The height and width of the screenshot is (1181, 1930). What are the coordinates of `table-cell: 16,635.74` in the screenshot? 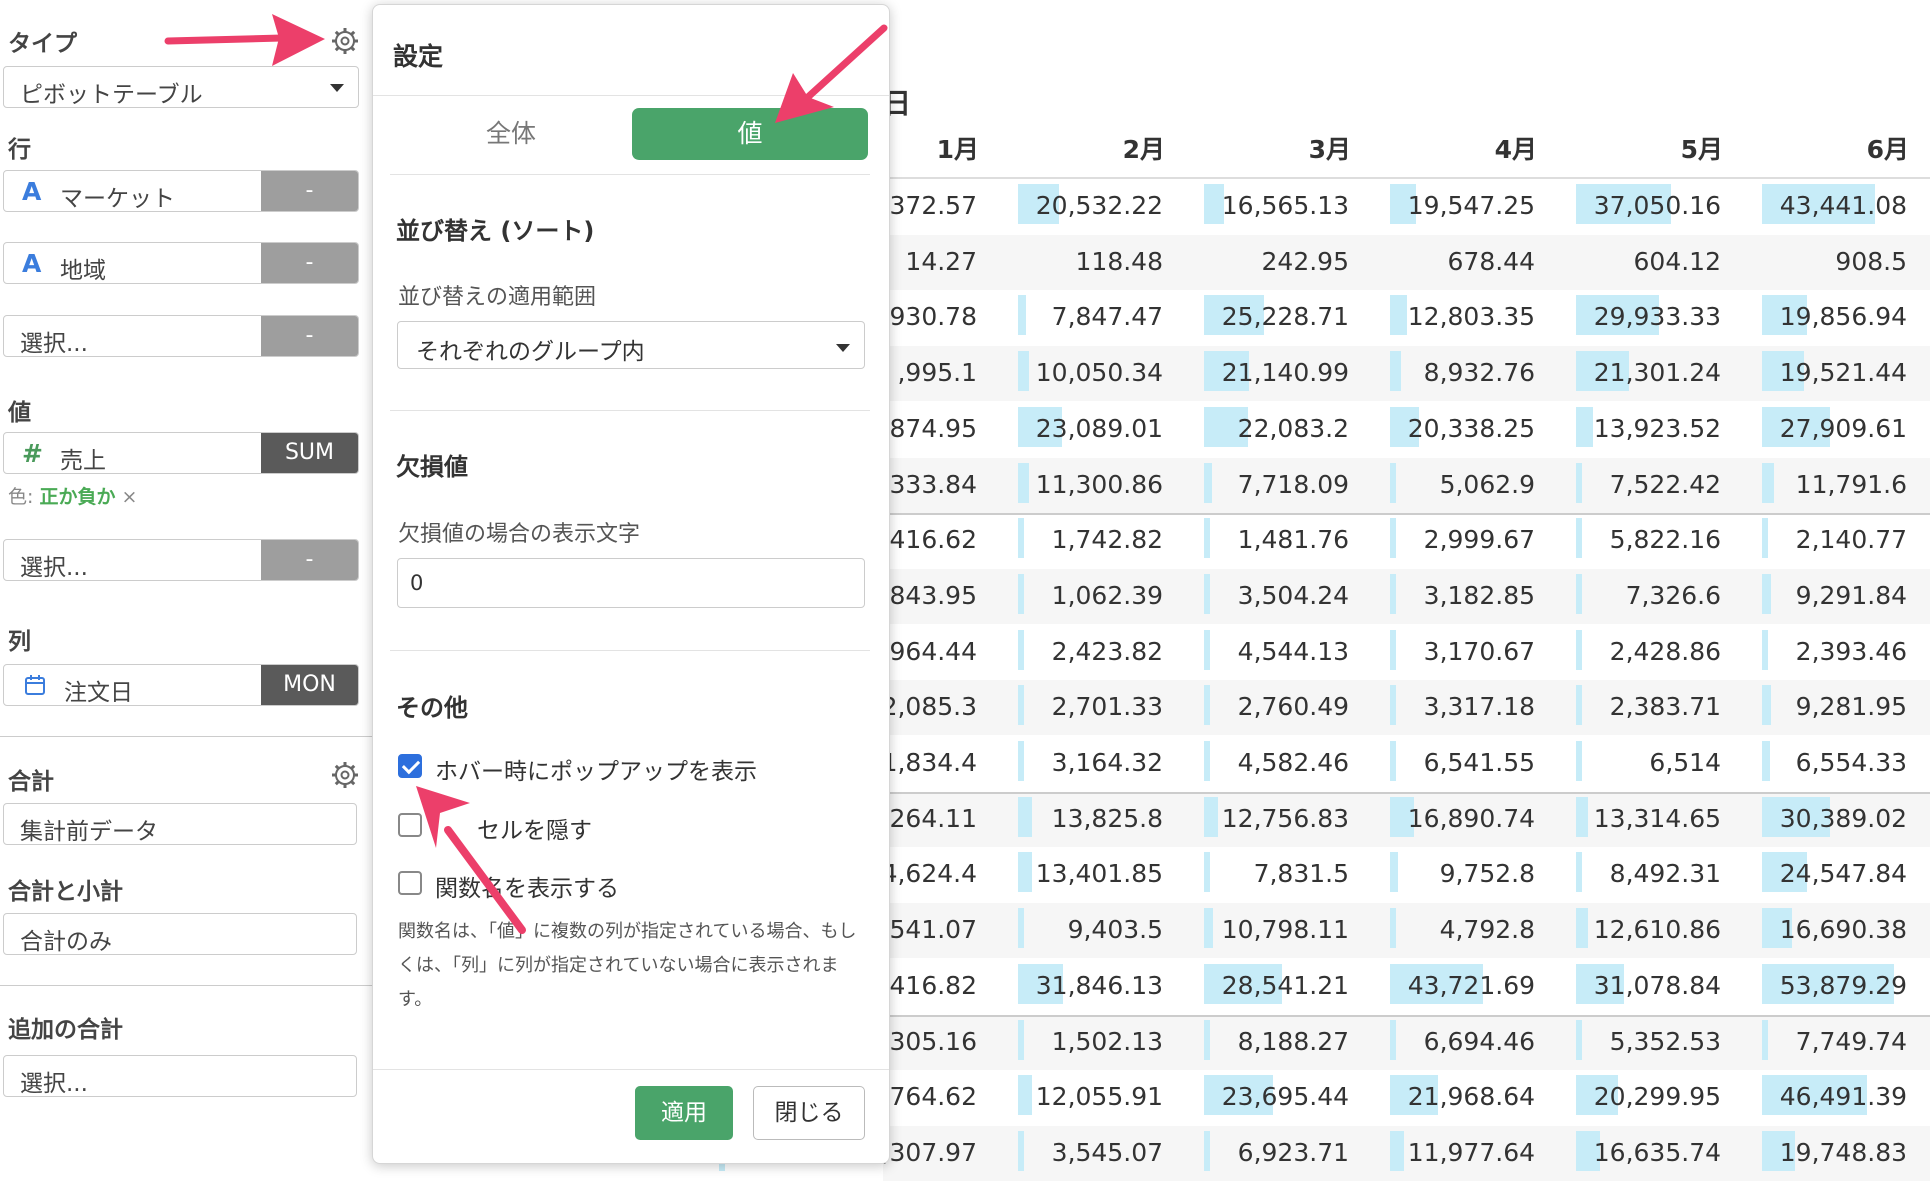 It's located at (1630, 1153).